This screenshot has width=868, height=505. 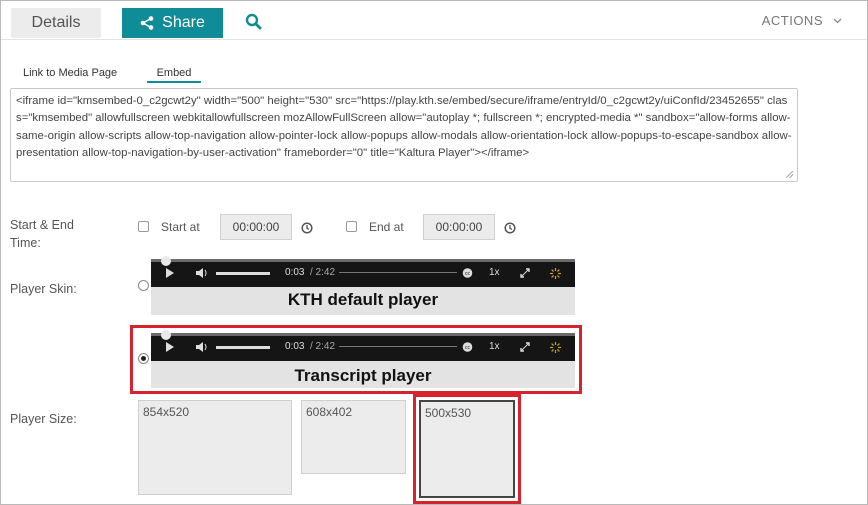 I want to click on start-at-label: Start at, so click(x=180, y=227).